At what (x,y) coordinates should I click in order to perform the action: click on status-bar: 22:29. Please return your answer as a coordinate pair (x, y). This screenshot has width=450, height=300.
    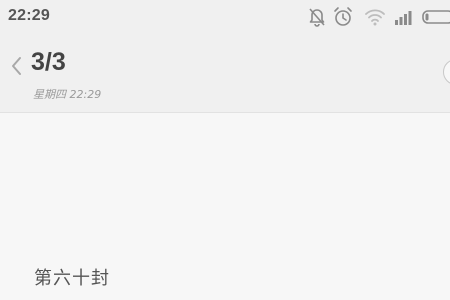
    Looking at the image, I should click on (225, 17).